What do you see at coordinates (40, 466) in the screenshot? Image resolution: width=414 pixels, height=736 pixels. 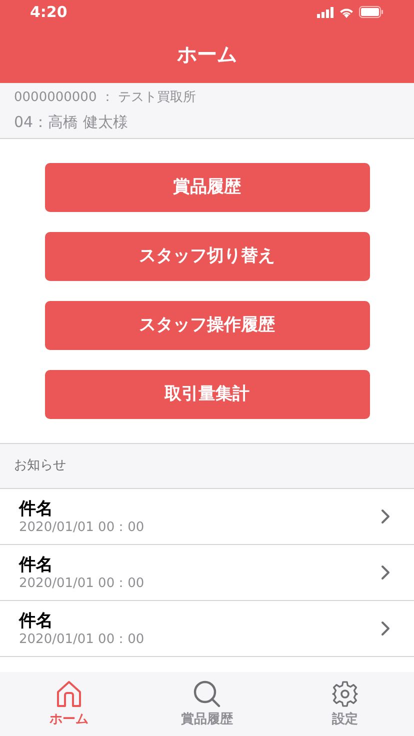 I see `section-title: お知らせ` at bounding box center [40, 466].